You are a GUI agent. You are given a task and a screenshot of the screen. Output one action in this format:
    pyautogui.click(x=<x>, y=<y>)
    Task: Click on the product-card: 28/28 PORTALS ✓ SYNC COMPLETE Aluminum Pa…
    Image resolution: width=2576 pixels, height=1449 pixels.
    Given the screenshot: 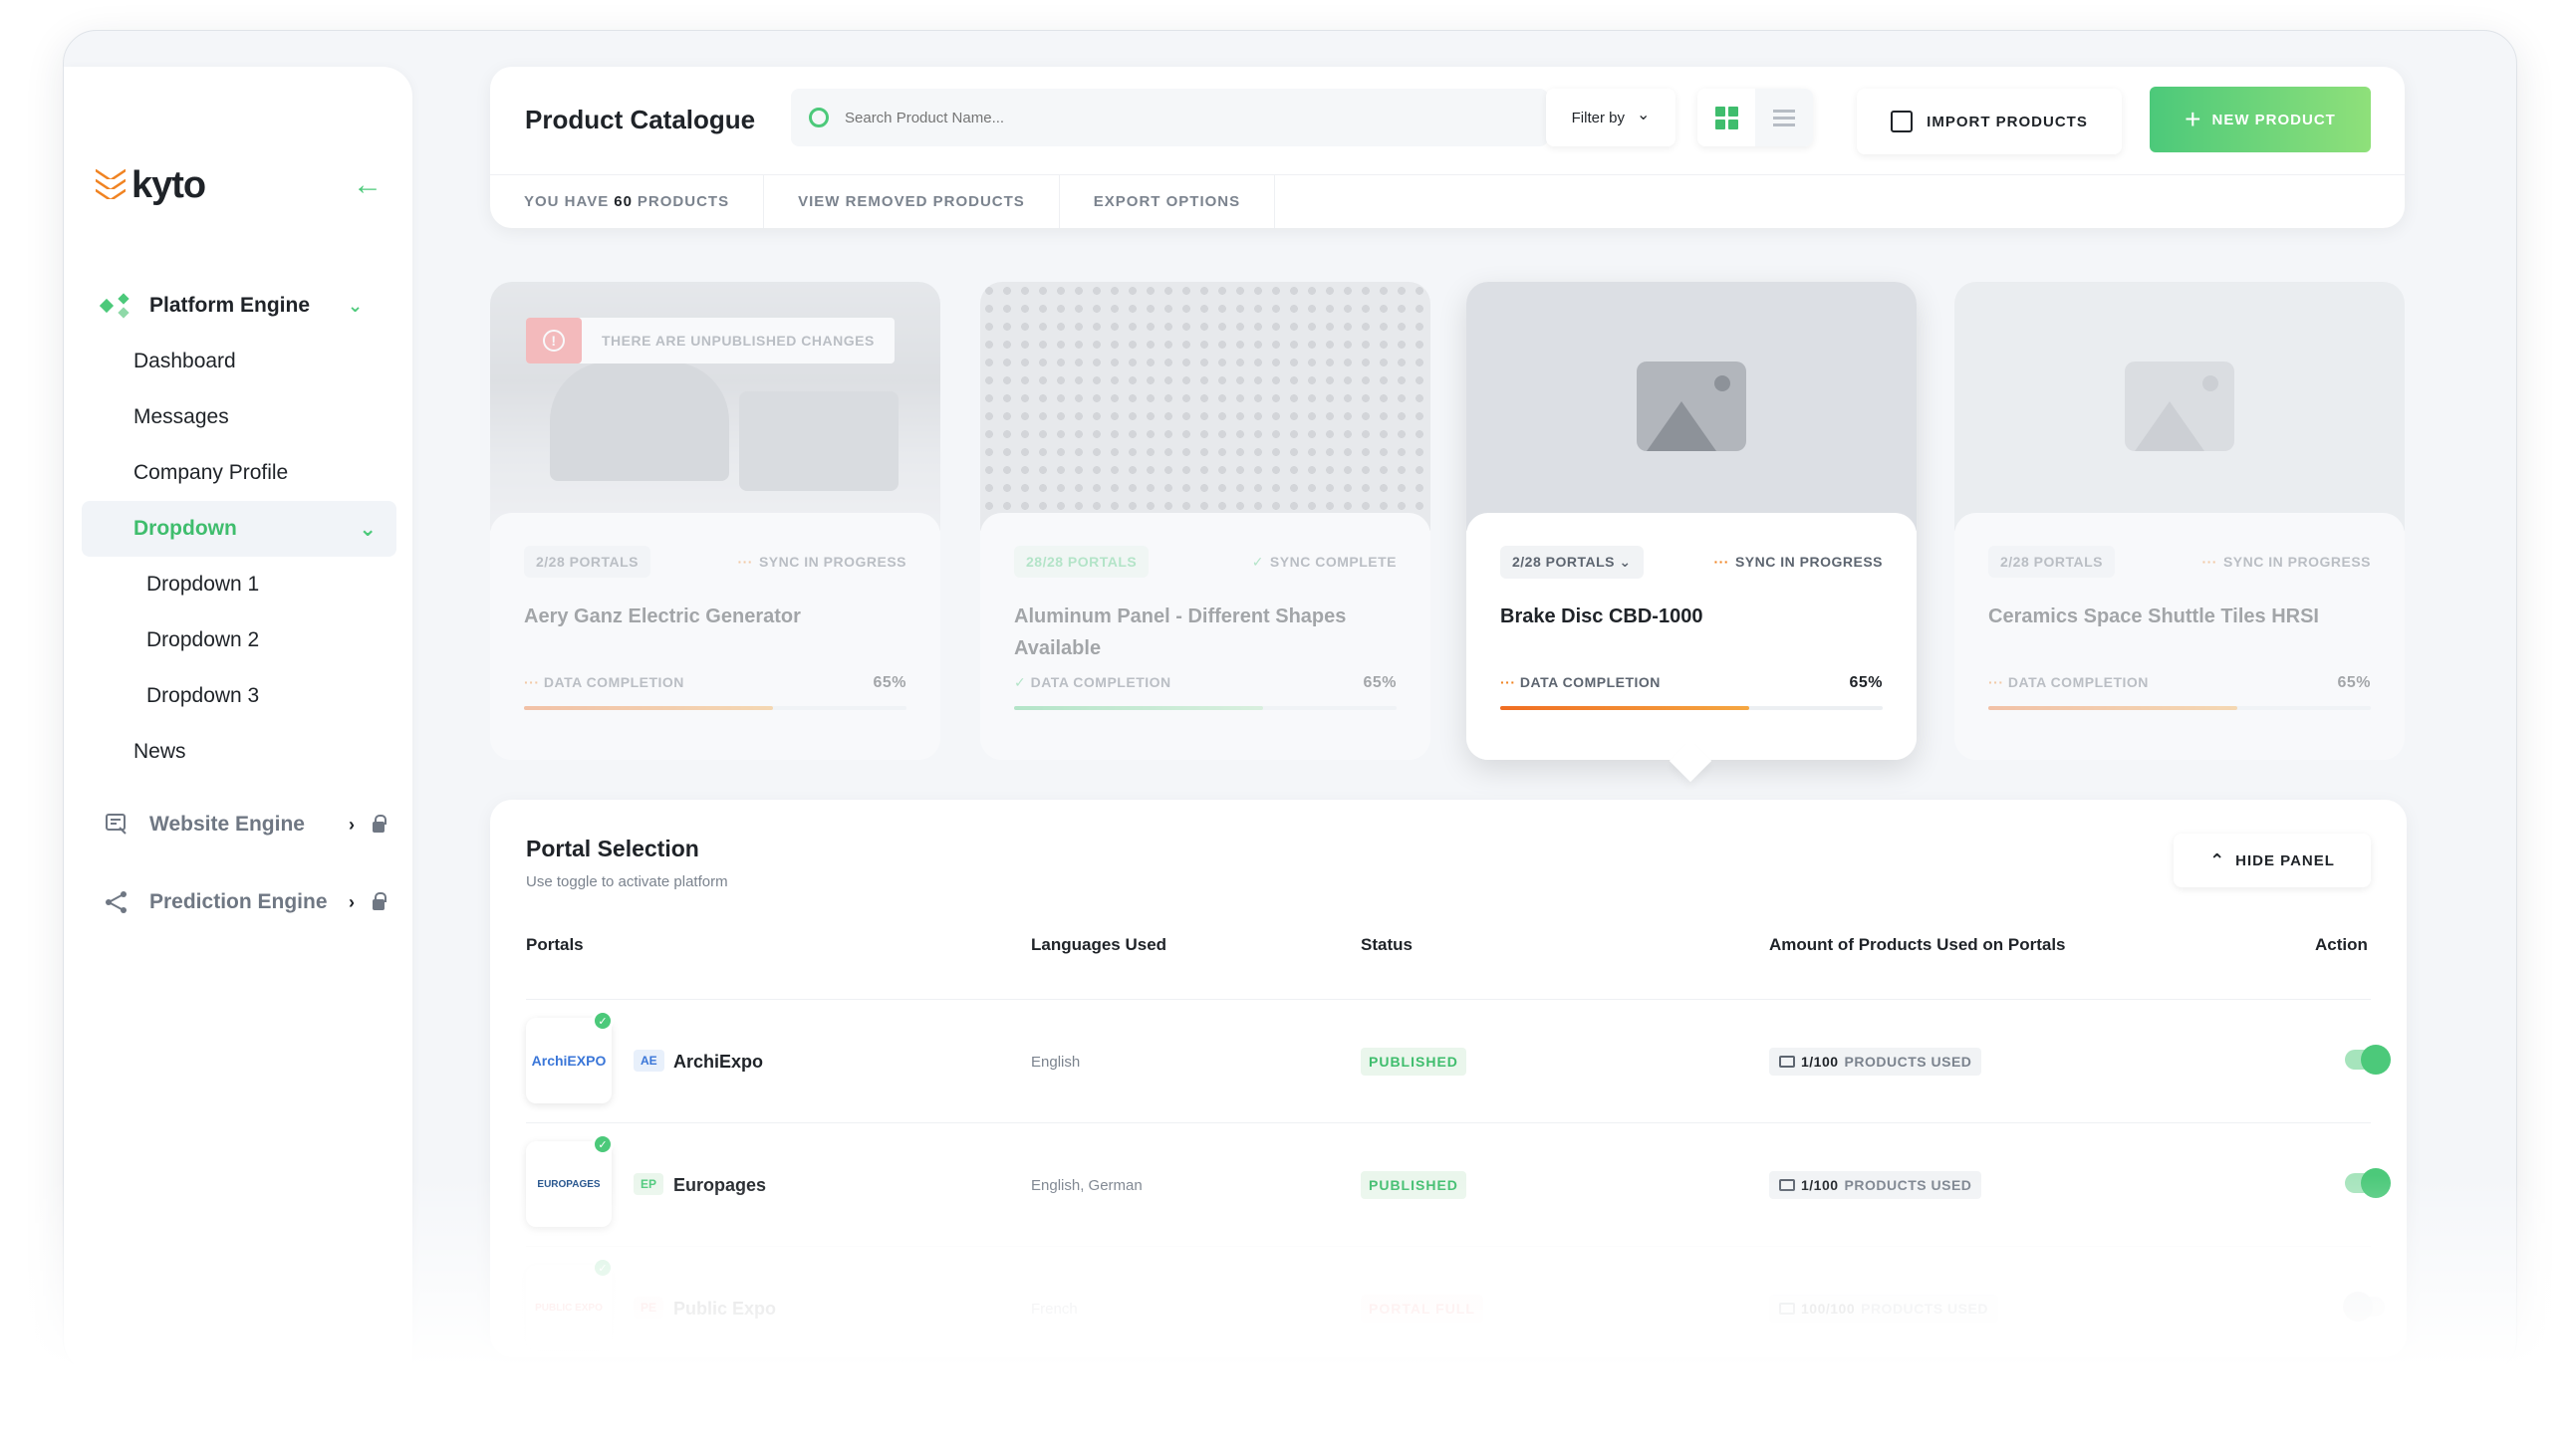 What is the action you would take?
    pyautogui.click(x=1205, y=521)
    